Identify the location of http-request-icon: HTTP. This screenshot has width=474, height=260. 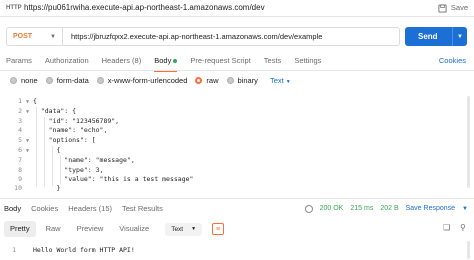
(14, 8).